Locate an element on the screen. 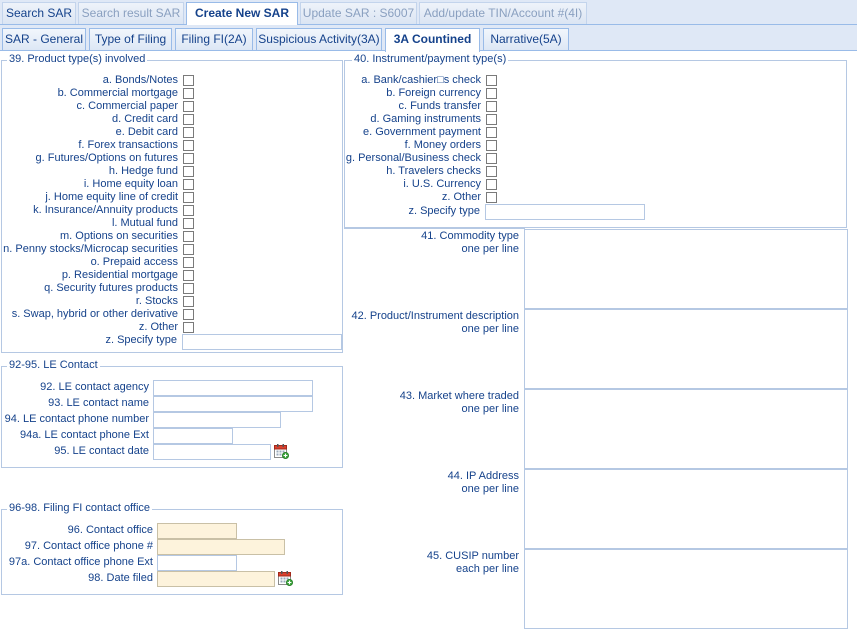 This screenshot has width=857, height=637. commodity-type-textarea is located at coordinates (686, 269).